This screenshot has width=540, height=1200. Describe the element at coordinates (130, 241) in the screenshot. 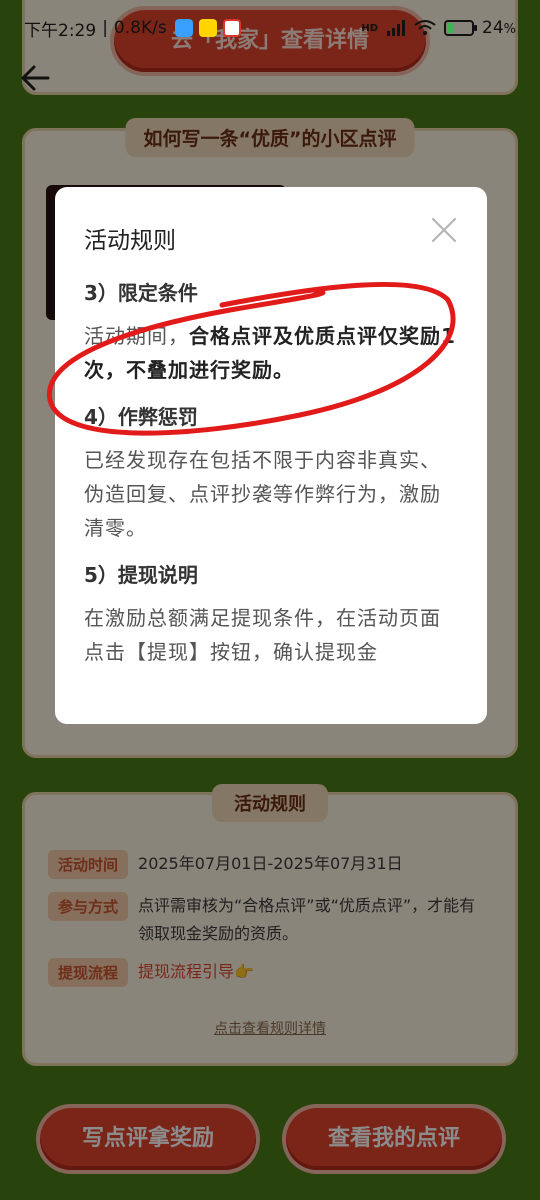

I see `modal-title: 活动规则` at that location.